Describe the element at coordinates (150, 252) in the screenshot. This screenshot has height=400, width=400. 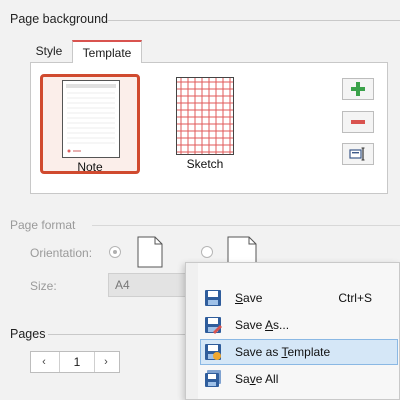
I see `portrait-page-icon` at that location.